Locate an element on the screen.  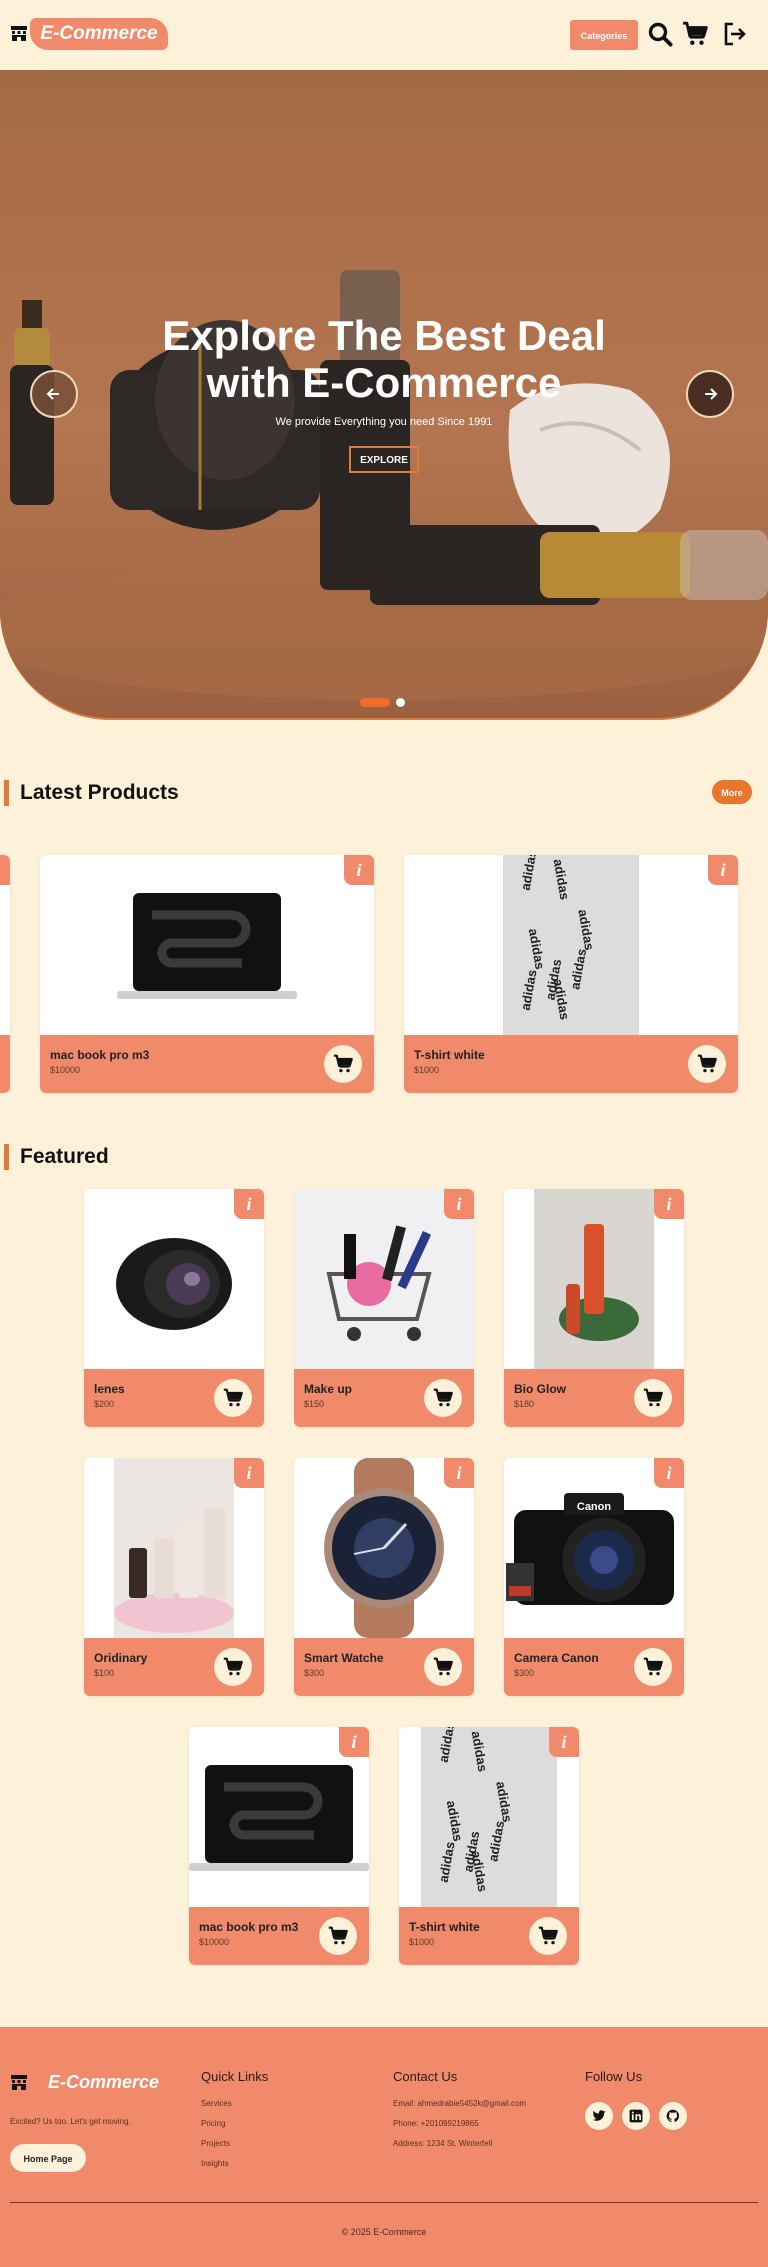
footer-brand: E-Commerce is located at coordinates (103, 2082).